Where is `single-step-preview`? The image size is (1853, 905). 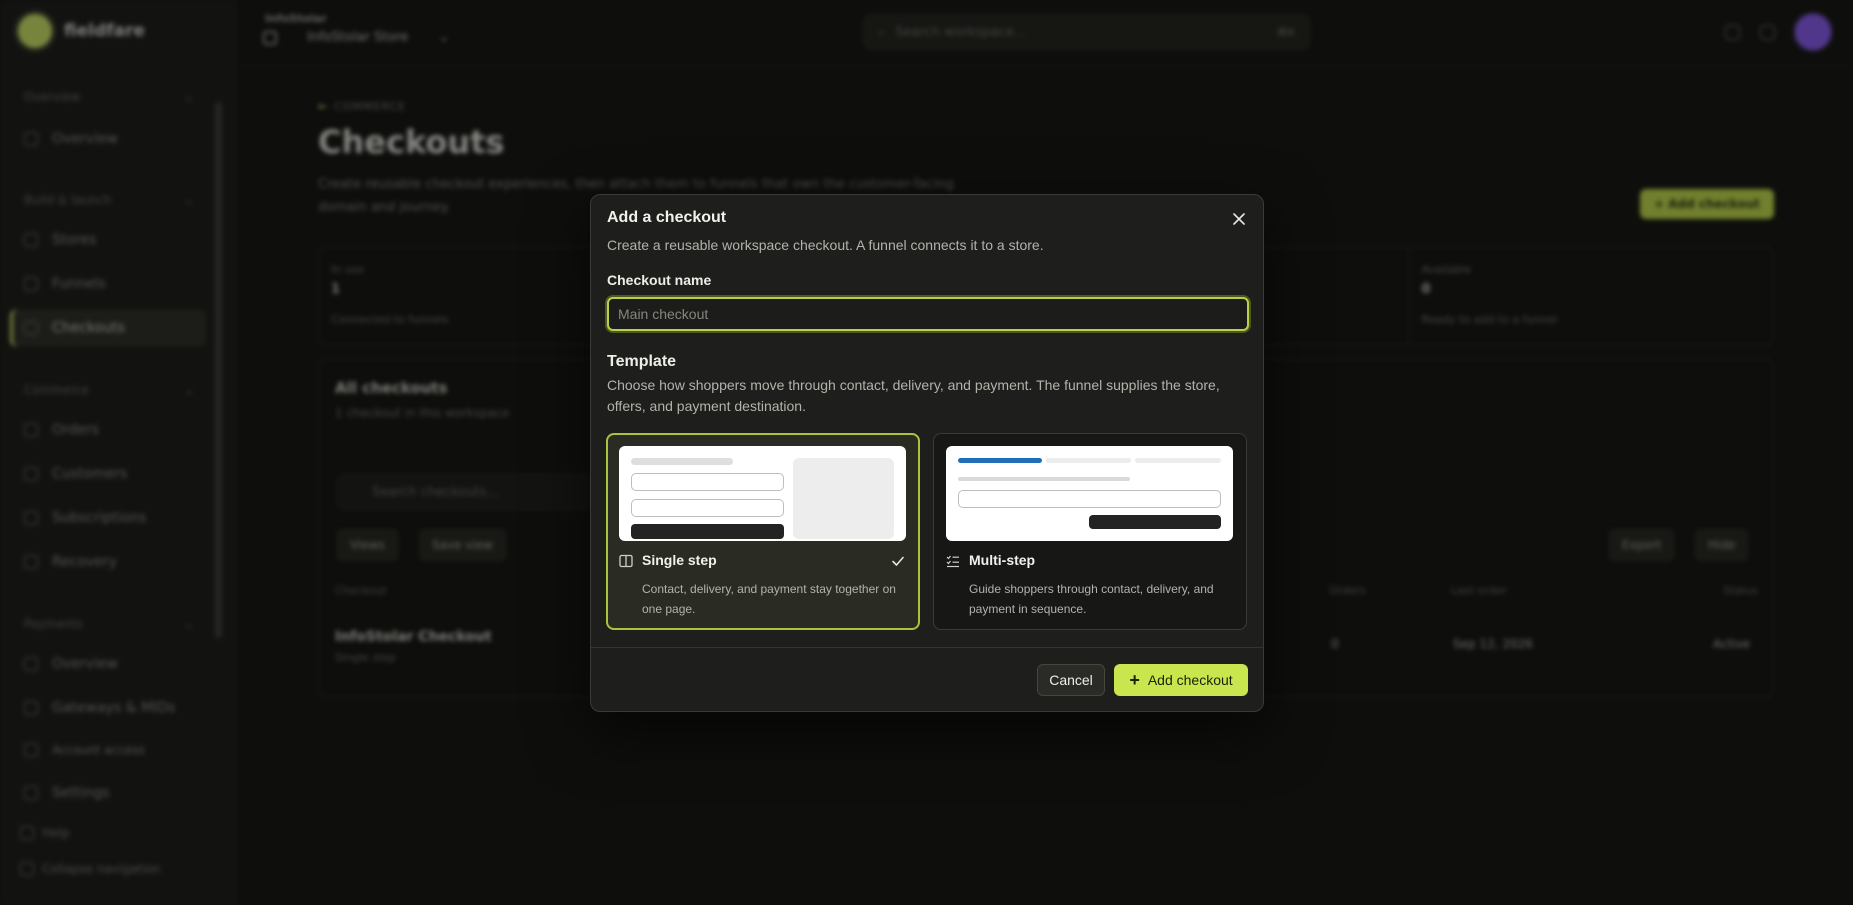
single-step-preview is located at coordinates (762, 493).